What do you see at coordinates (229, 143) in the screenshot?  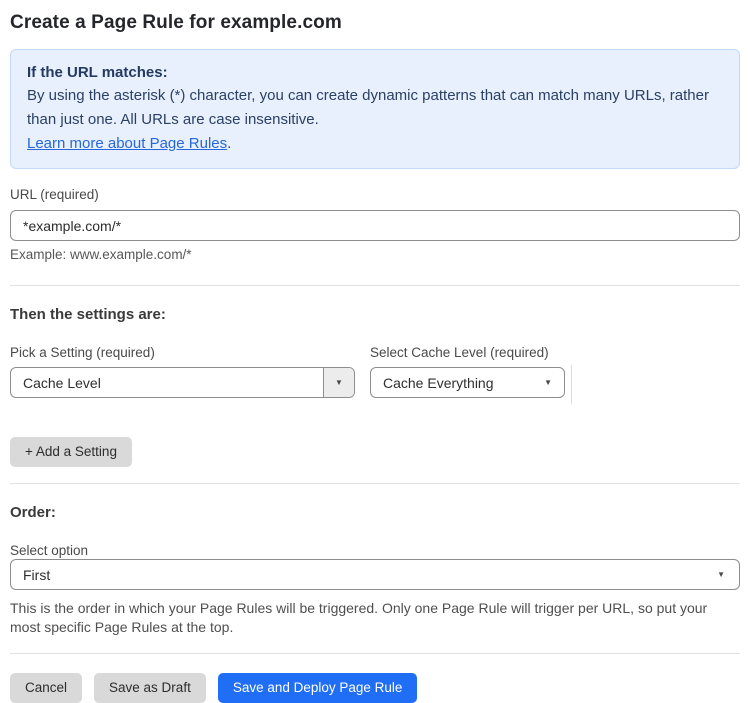 I see `link-suffix: .` at bounding box center [229, 143].